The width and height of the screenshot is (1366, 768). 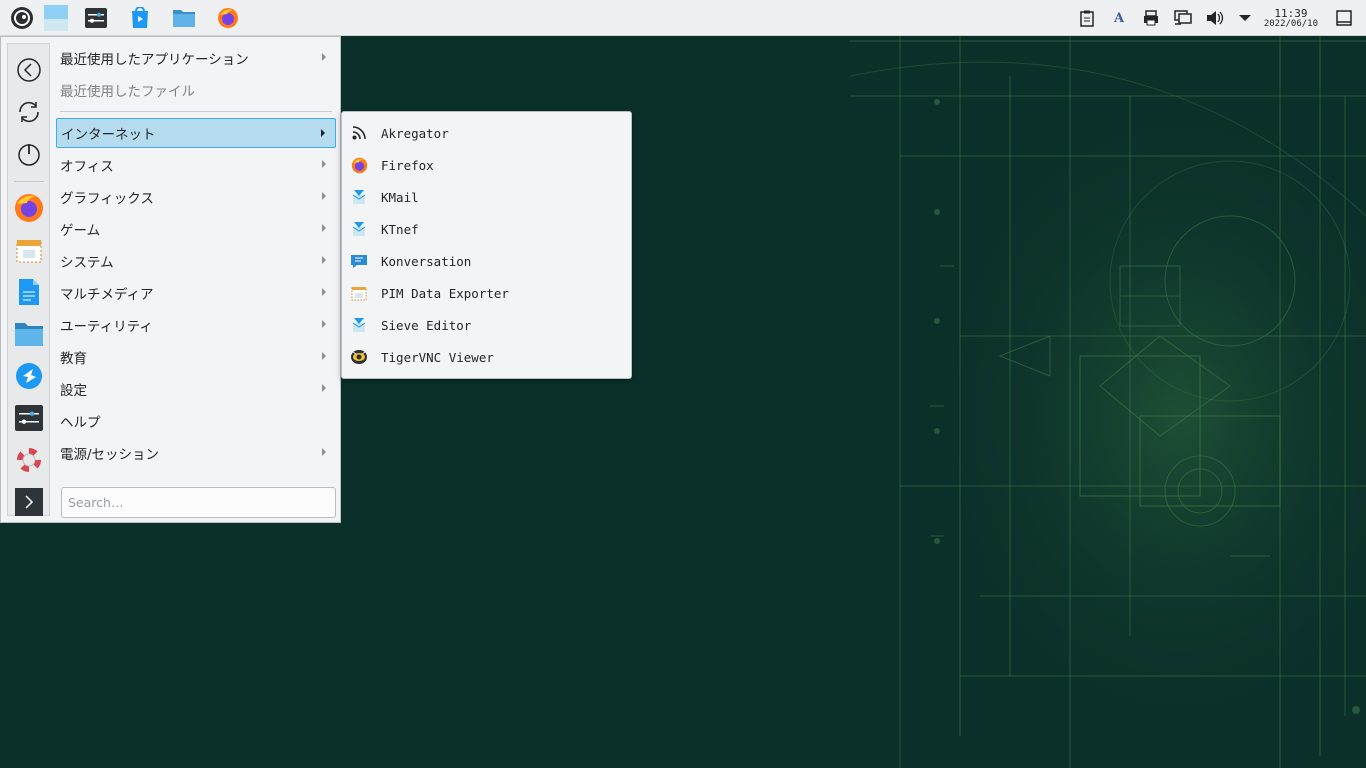 What do you see at coordinates (29, 502) in the screenshot?
I see `konsole-icon` at bounding box center [29, 502].